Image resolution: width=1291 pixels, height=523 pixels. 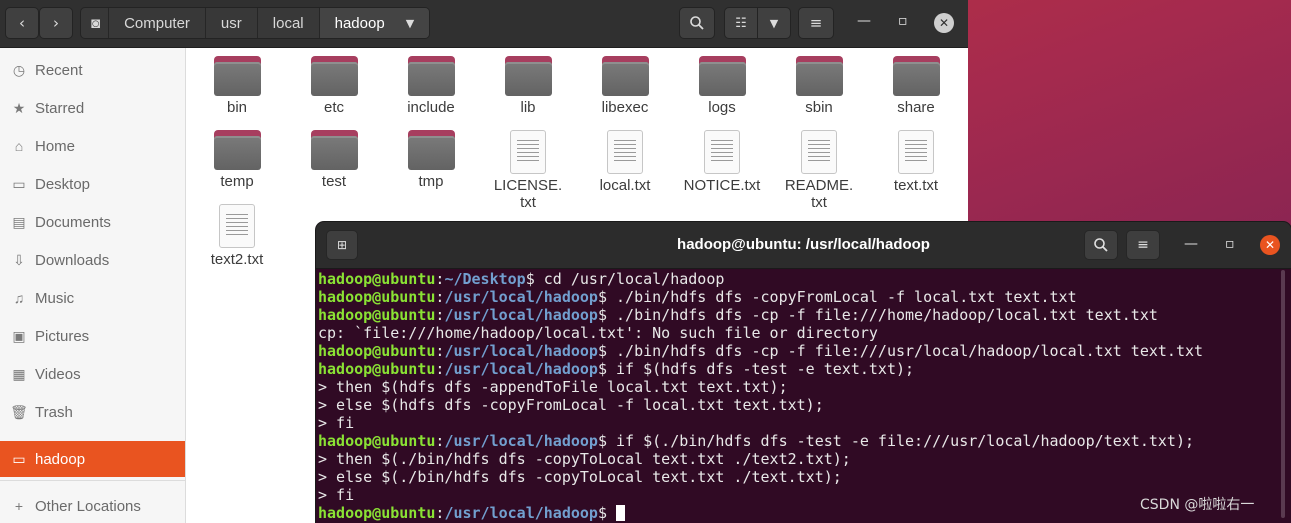 I want to click on folder-item: lib, so click(x=528, y=86).